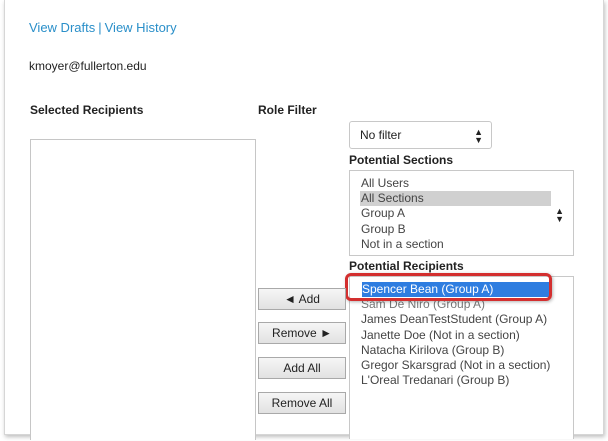 The width and height of the screenshot is (608, 441). Describe the element at coordinates (302, 333) in the screenshot. I see `remove-button: Remove ►` at that location.